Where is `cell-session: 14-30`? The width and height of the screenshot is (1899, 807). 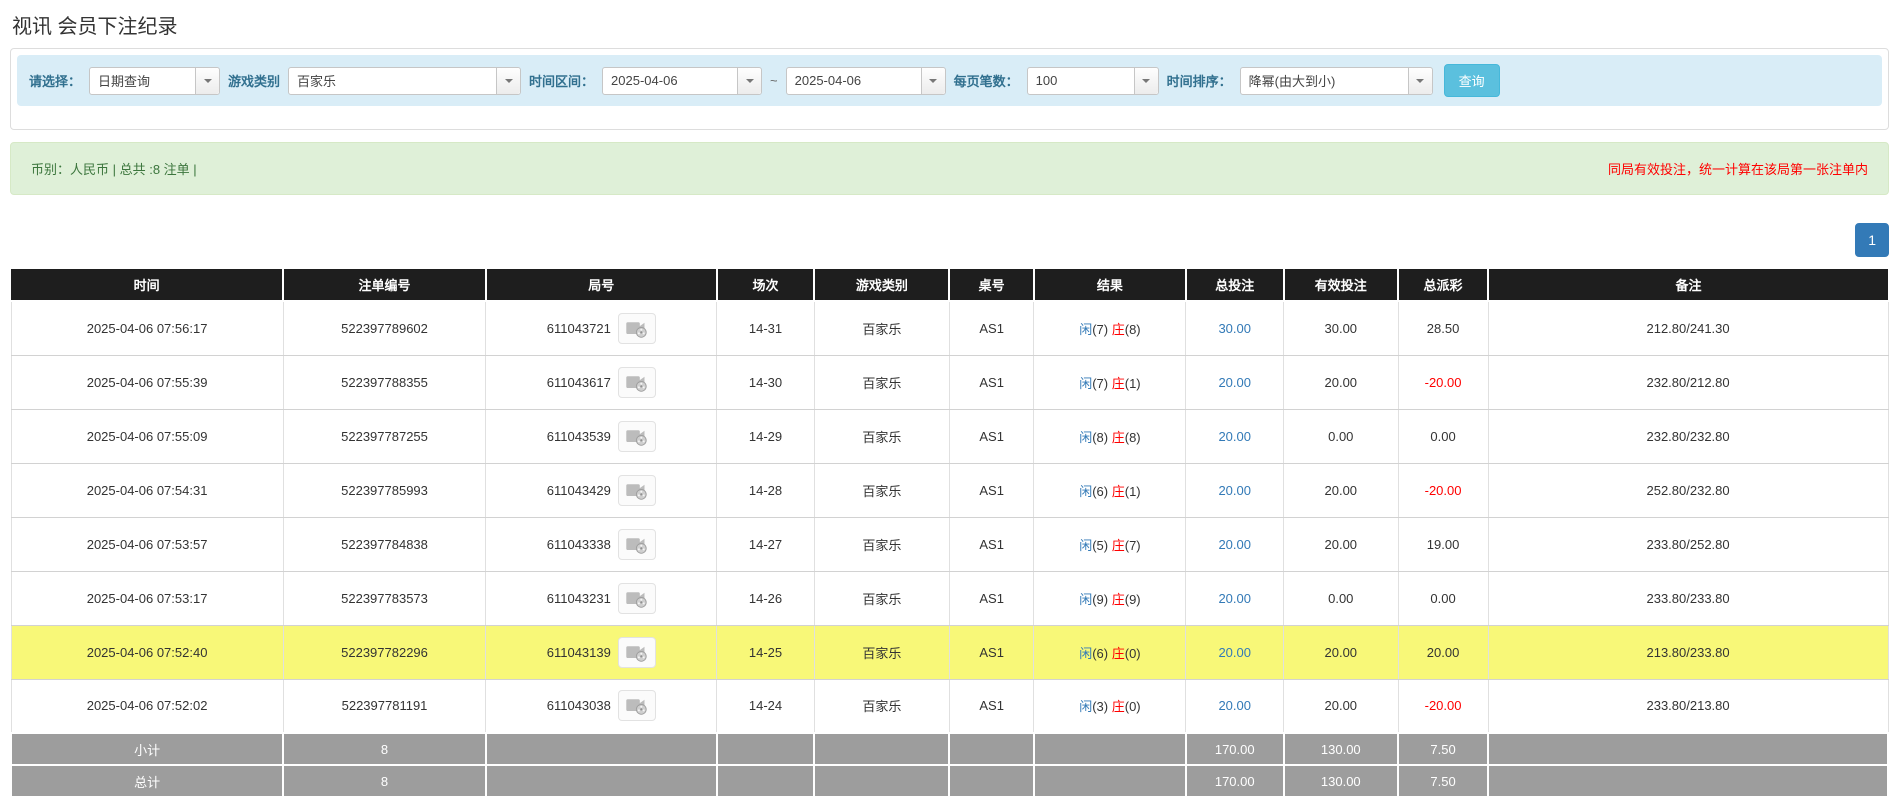 cell-session: 14-30 is located at coordinates (765, 382).